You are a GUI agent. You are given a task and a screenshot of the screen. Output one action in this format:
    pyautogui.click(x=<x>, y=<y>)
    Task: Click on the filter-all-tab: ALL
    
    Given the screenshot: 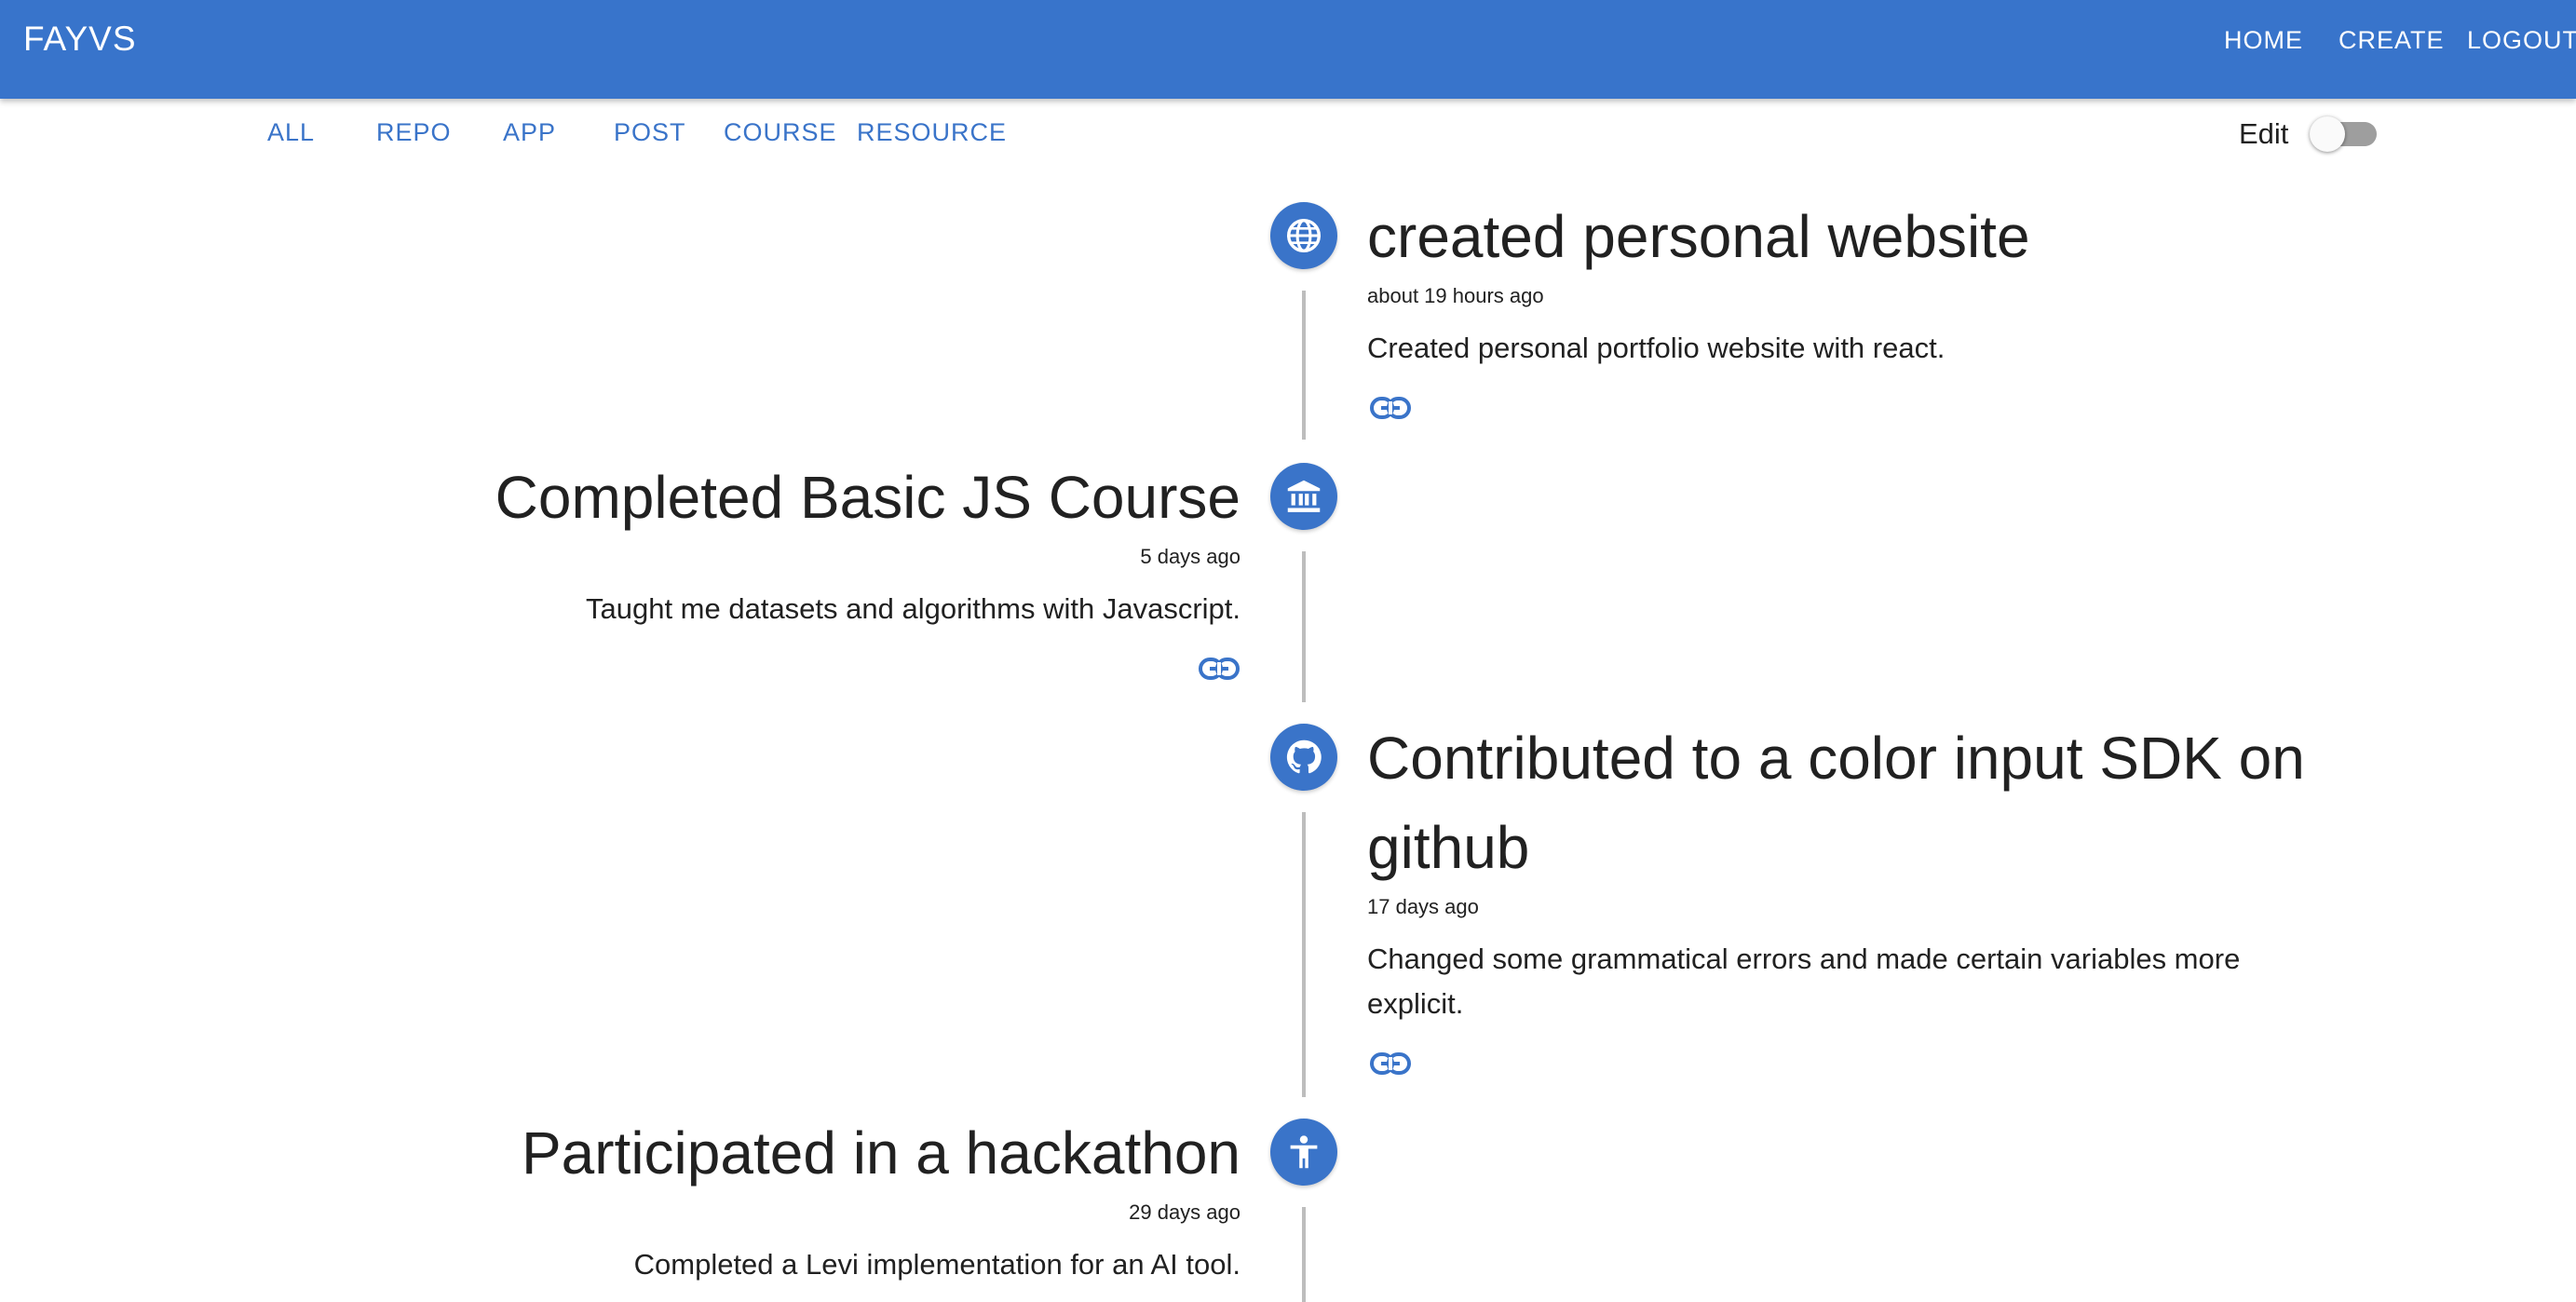 What is the action you would take?
    pyautogui.click(x=291, y=132)
    